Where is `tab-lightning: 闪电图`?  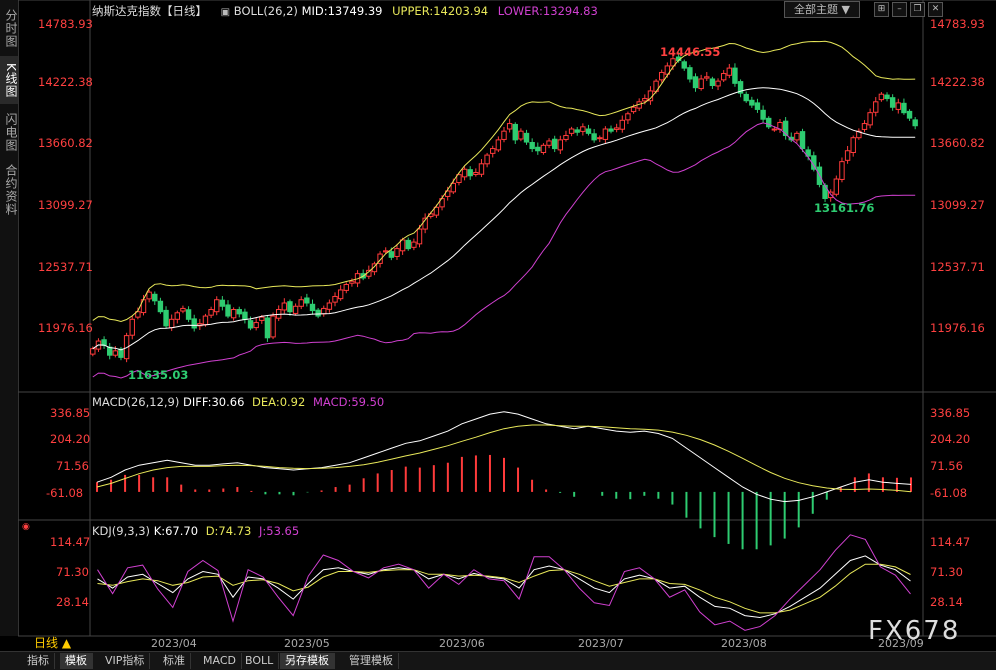
tab-lightning: 闪电图 is located at coordinates (9, 132).